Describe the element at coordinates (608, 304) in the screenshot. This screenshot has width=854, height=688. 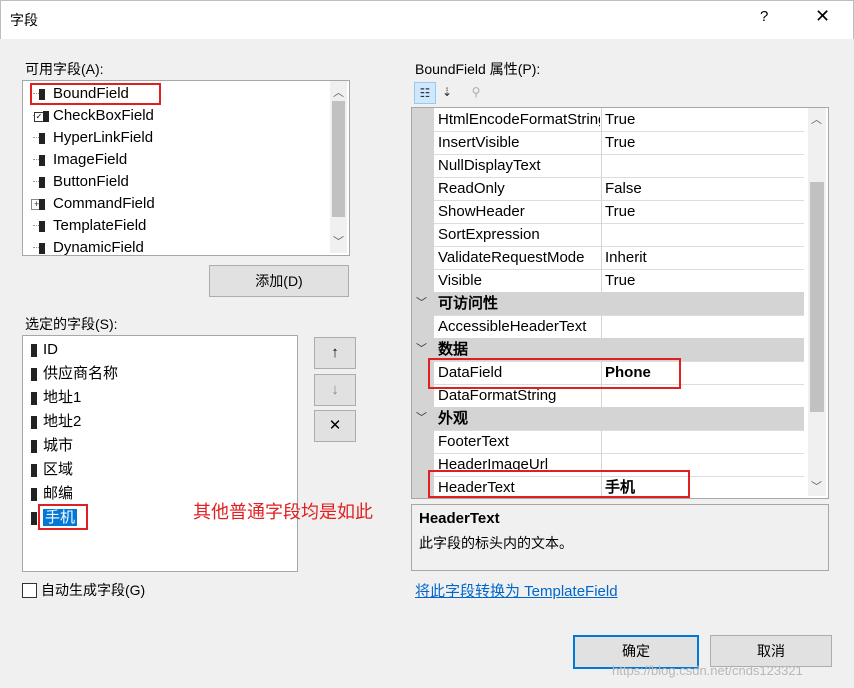
I see `property-category-row: ﹀ 可访问性` at that location.